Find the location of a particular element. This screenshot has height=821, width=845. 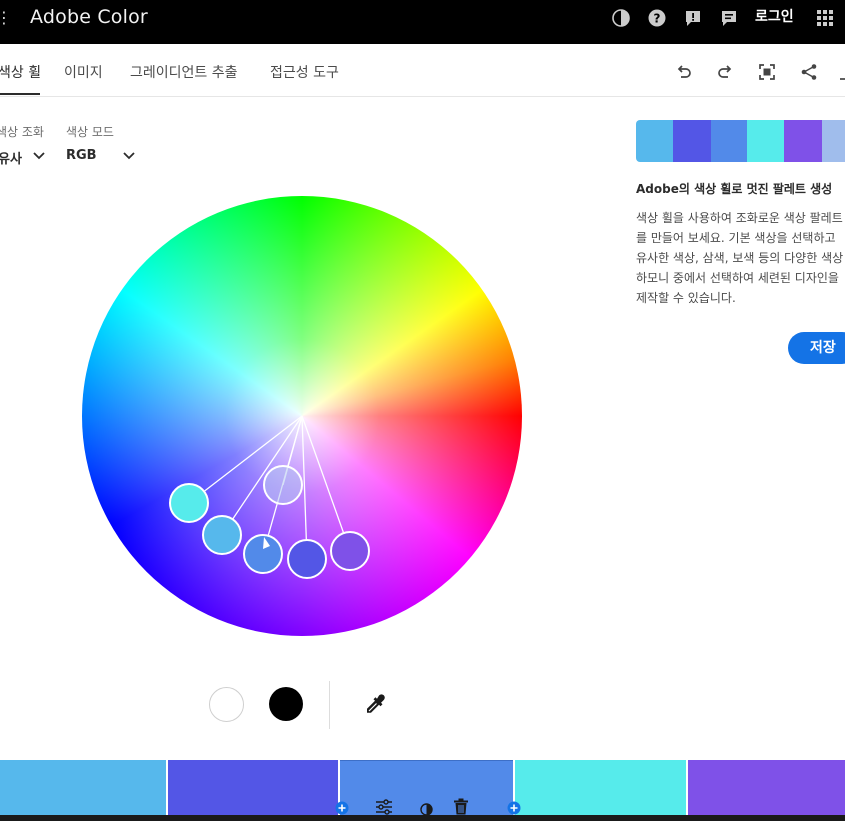

white-swatch-button is located at coordinates (226, 704).